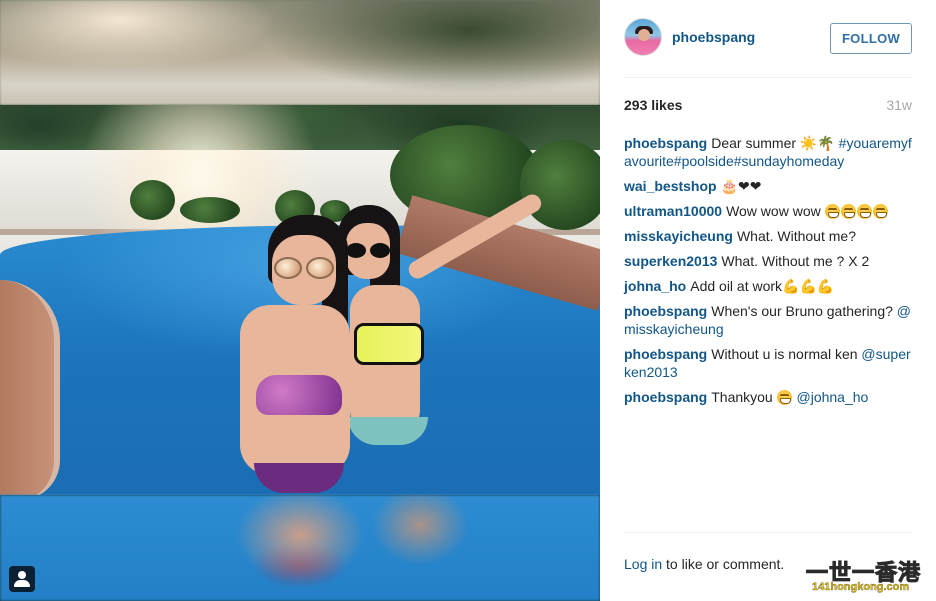  Describe the element at coordinates (742, 397) in the screenshot. I see `comment-text: Thankyou` at that location.